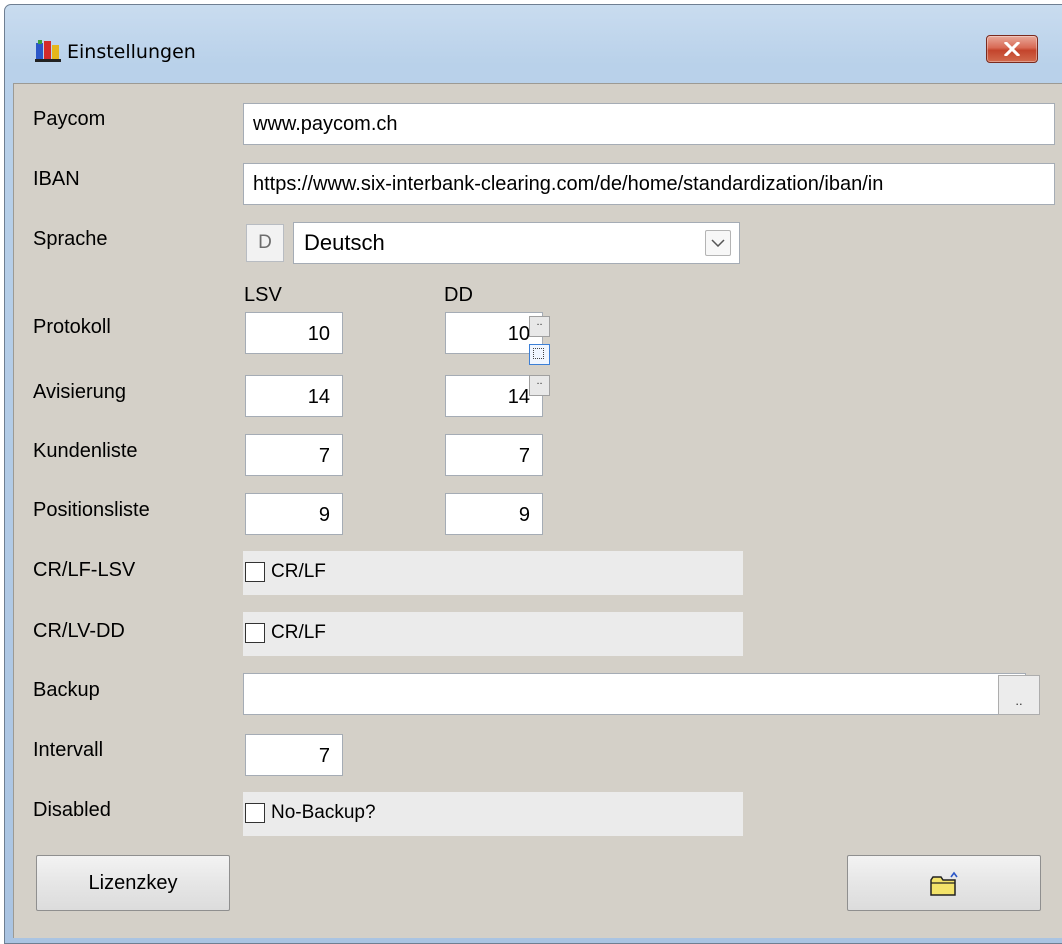 The height and width of the screenshot is (944, 1062). I want to click on crlf-lsv-checkbox-label: CR/LF, so click(298, 571).